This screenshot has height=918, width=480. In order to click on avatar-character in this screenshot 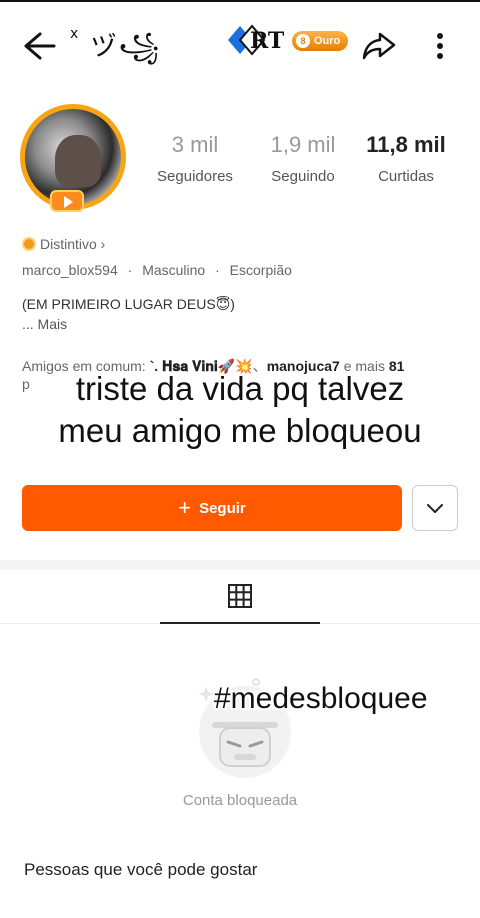, I will do `click(78, 161)`.